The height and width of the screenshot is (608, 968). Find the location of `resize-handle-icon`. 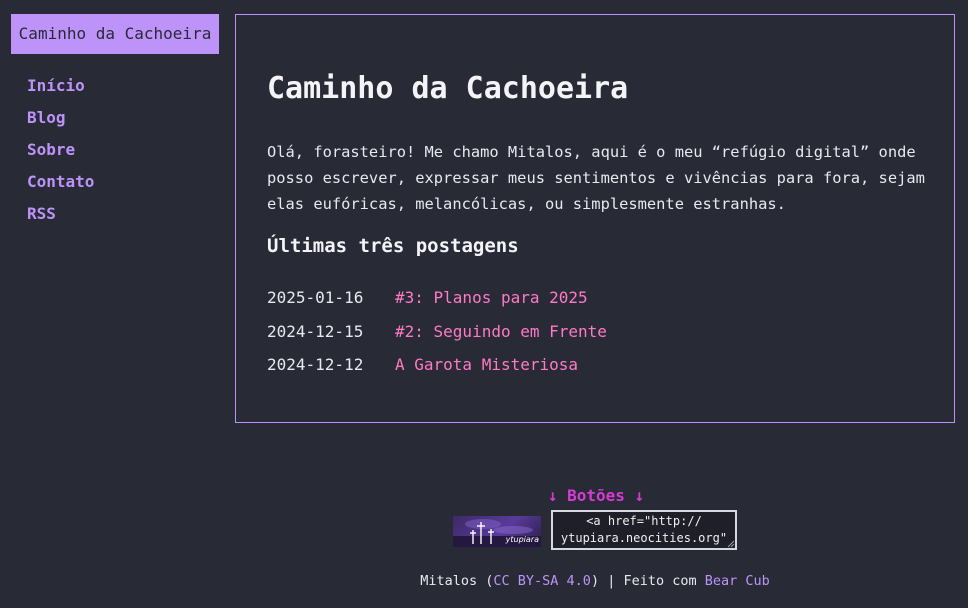

resize-handle-icon is located at coordinates (731, 544).